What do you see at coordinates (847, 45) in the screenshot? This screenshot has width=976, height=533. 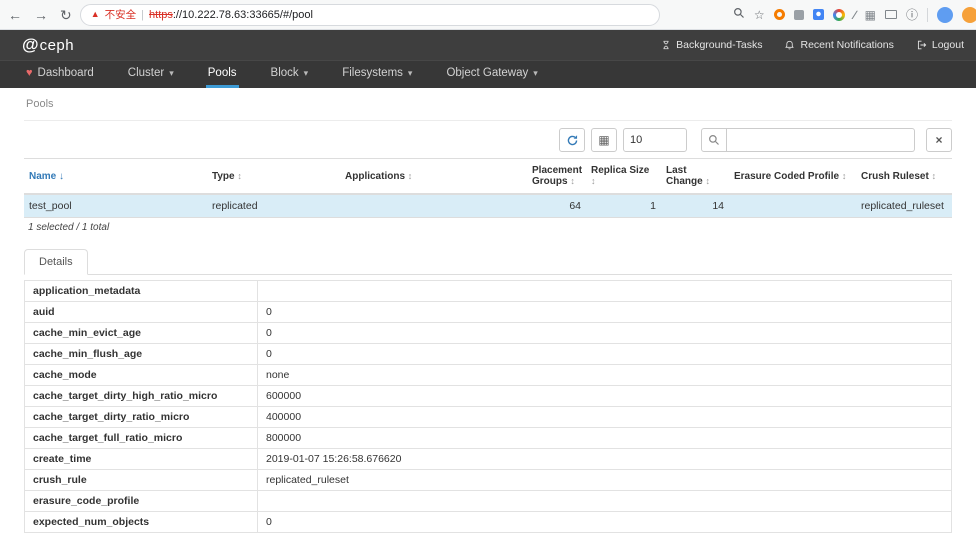 I see `notifications-label: Recent Notifications` at bounding box center [847, 45].